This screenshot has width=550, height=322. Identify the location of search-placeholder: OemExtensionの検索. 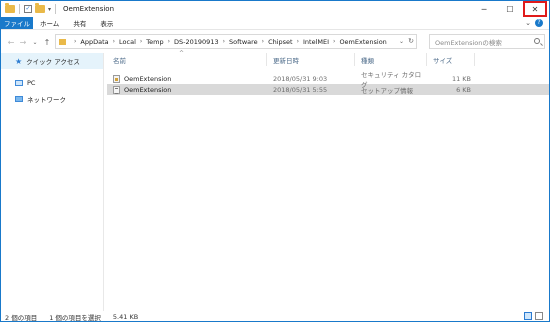
(468, 42).